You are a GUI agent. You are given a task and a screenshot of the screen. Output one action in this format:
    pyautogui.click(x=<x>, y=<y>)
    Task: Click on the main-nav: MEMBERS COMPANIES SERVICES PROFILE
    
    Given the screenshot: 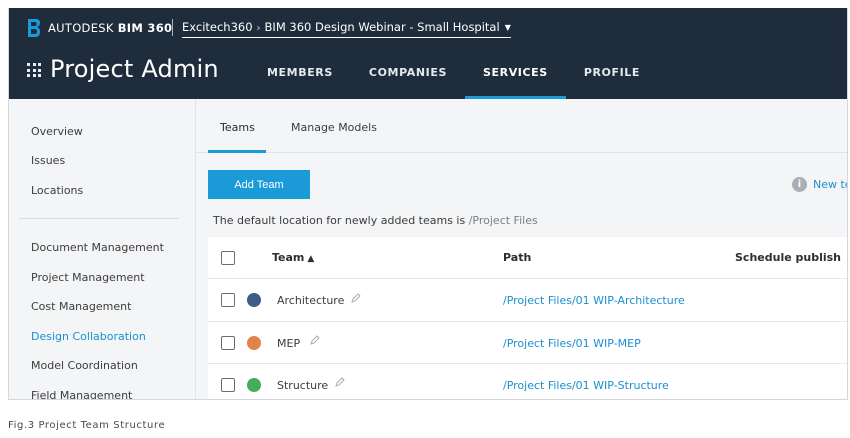 What is the action you would take?
    pyautogui.click(x=453, y=78)
    